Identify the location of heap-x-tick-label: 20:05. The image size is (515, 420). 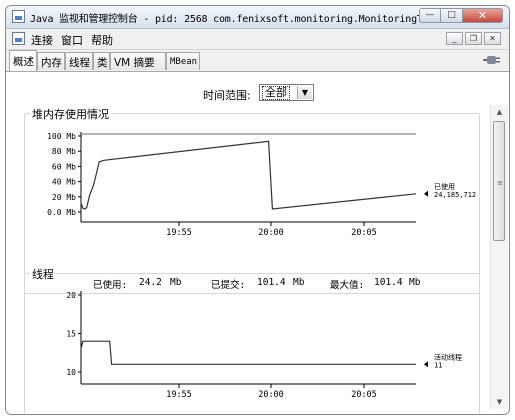
(364, 233).